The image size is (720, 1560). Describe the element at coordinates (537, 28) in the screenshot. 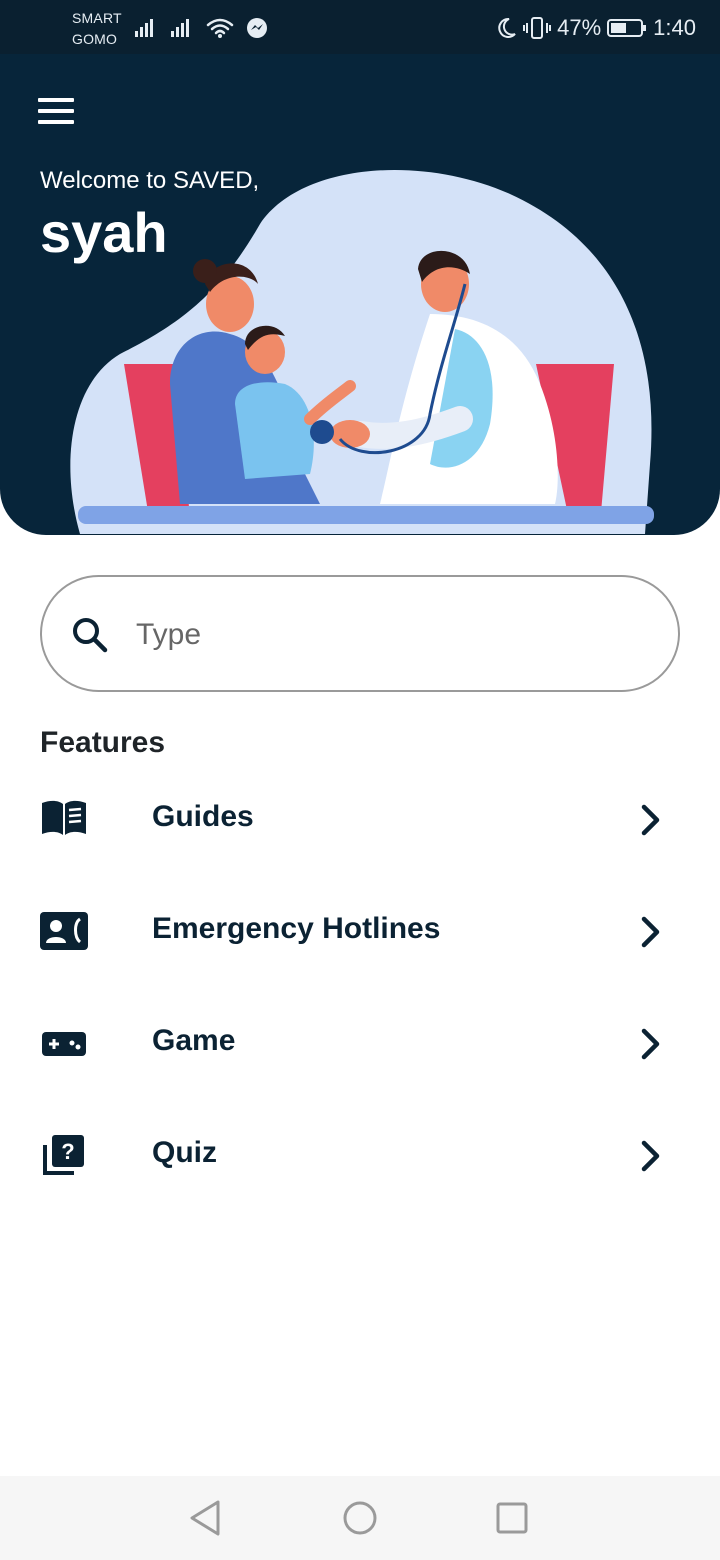

I see `vibrate-icon` at that location.